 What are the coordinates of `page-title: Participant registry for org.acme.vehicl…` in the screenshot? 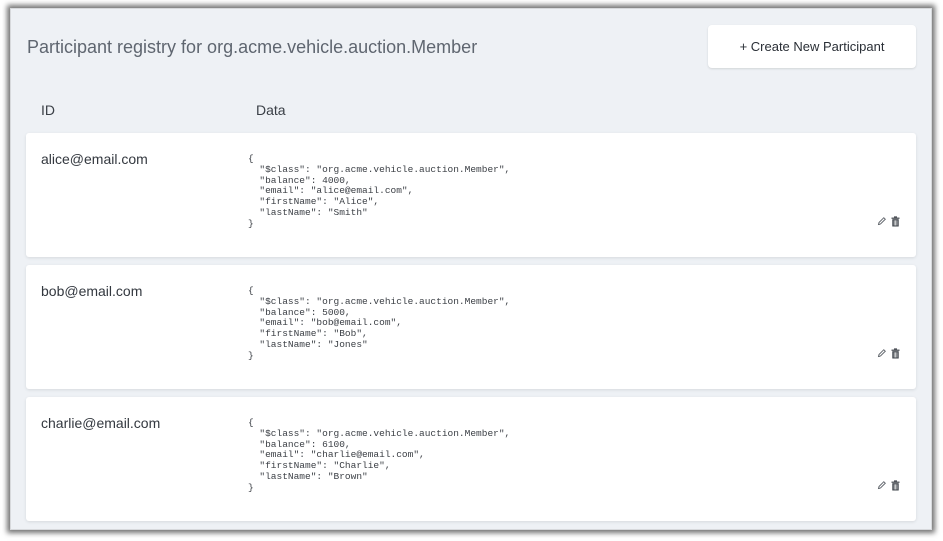 It's located at (252, 47).